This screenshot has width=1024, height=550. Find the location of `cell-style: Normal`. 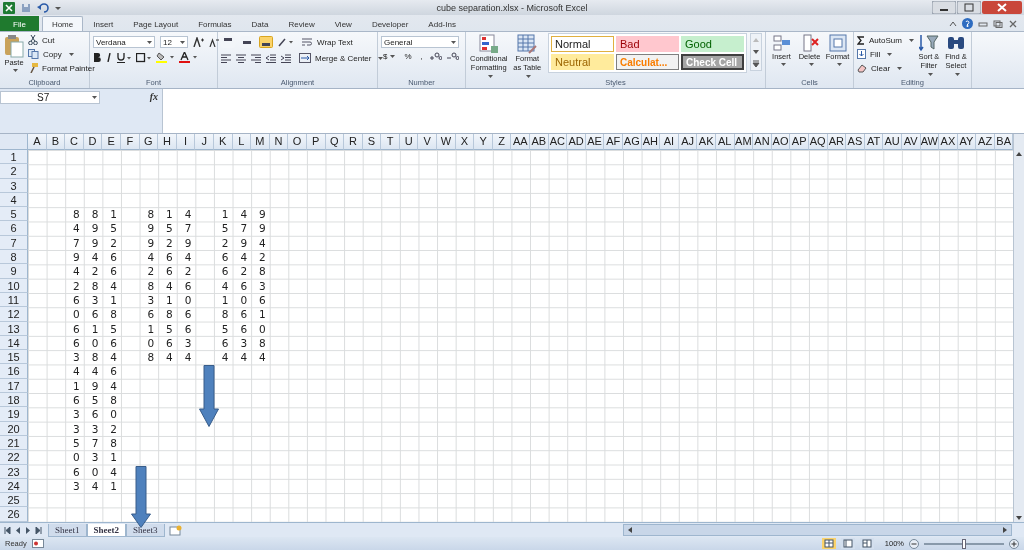

cell-style: Normal is located at coordinates (582, 44).